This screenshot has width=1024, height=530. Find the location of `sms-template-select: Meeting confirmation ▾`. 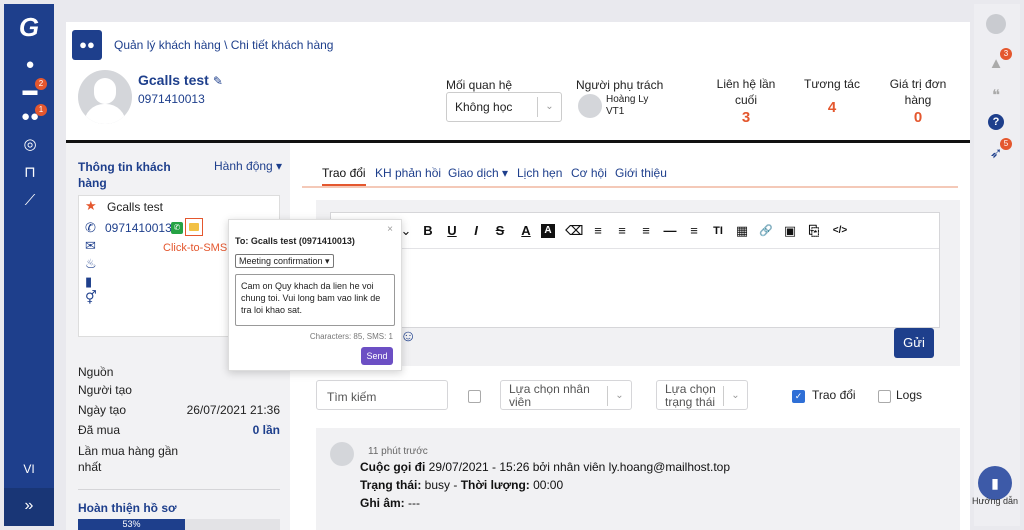

sms-template-select: Meeting confirmation ▾ is located at coordinates (284, 261).